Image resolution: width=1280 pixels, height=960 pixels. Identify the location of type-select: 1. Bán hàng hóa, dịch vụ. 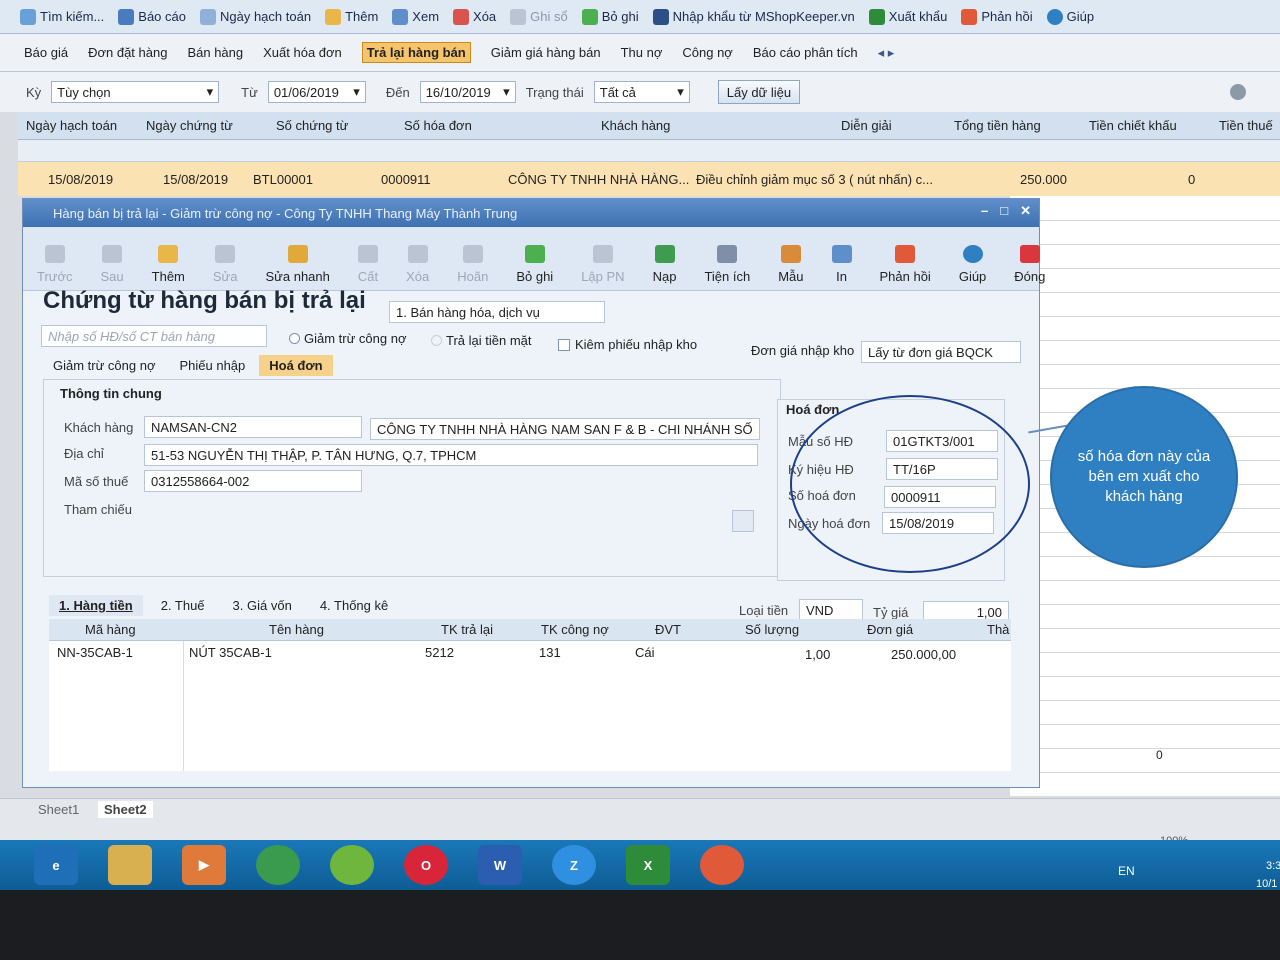
(497, 312).